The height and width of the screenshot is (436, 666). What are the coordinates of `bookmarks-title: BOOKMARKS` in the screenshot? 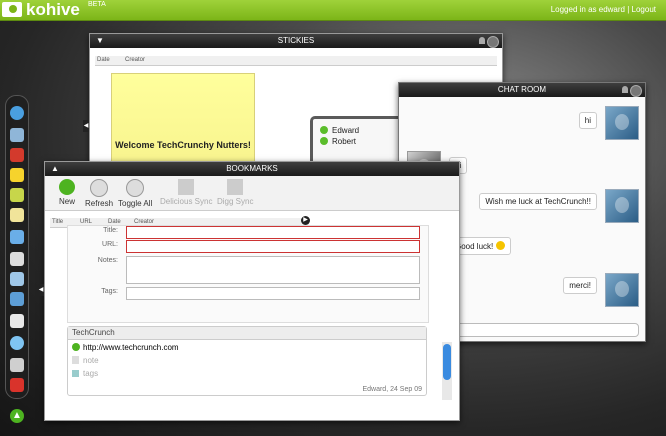 It's located at (252, 168).